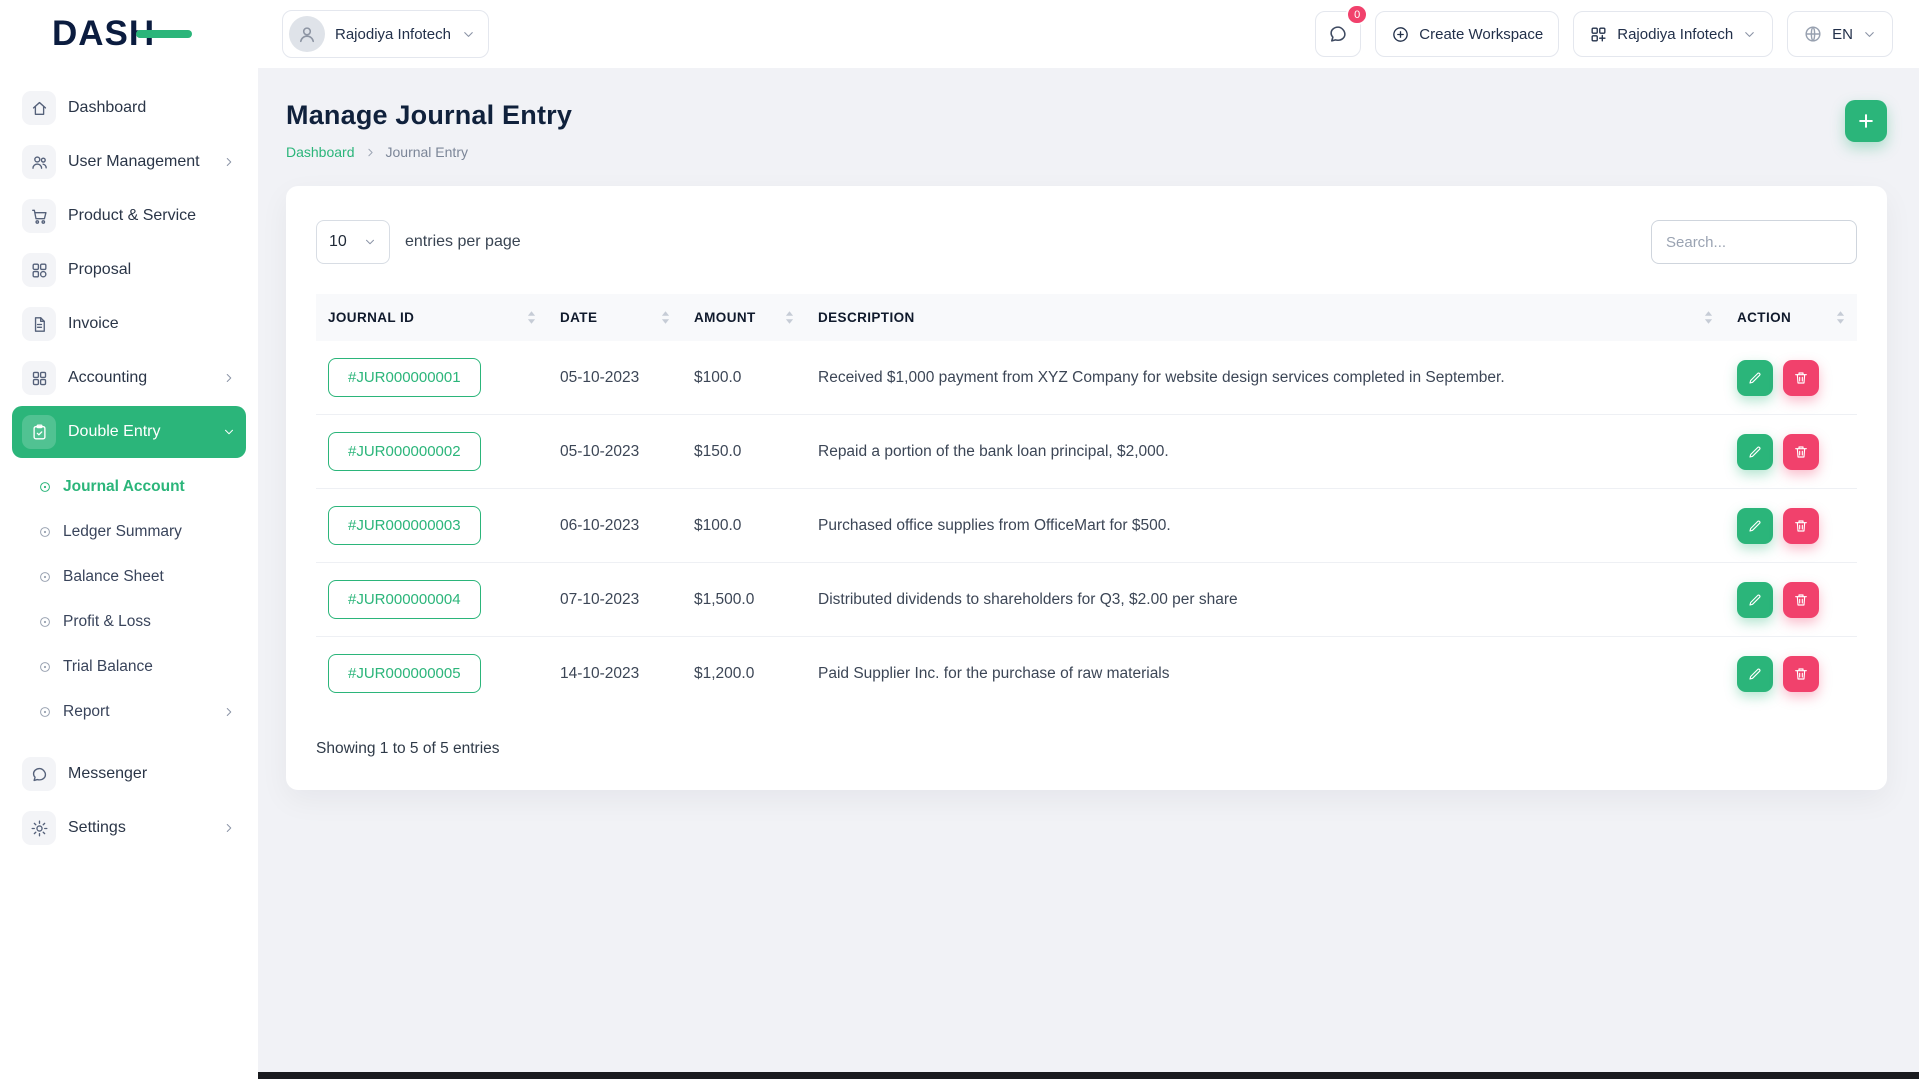  I want to click on journal-id-link: #JUR000000005, so click(404, 673).